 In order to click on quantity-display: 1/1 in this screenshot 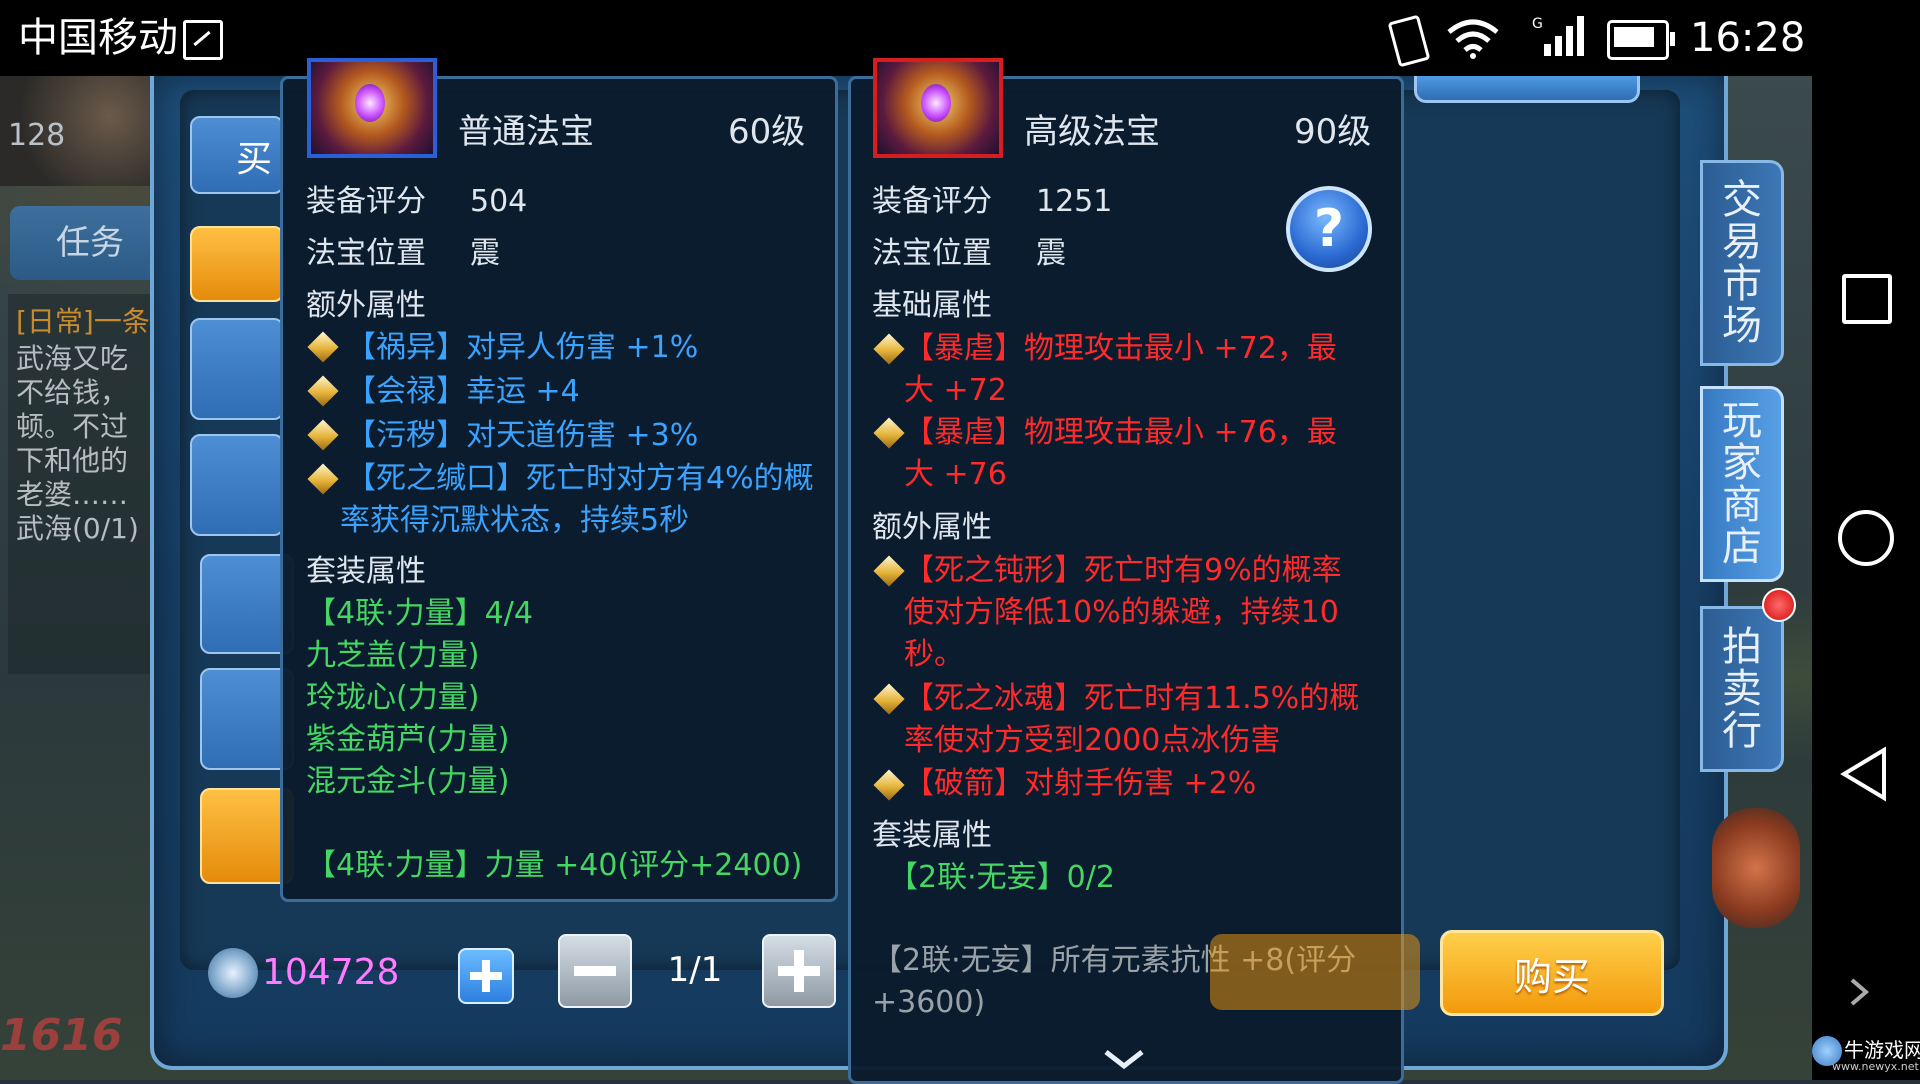, I will do `click(695, 970)`.